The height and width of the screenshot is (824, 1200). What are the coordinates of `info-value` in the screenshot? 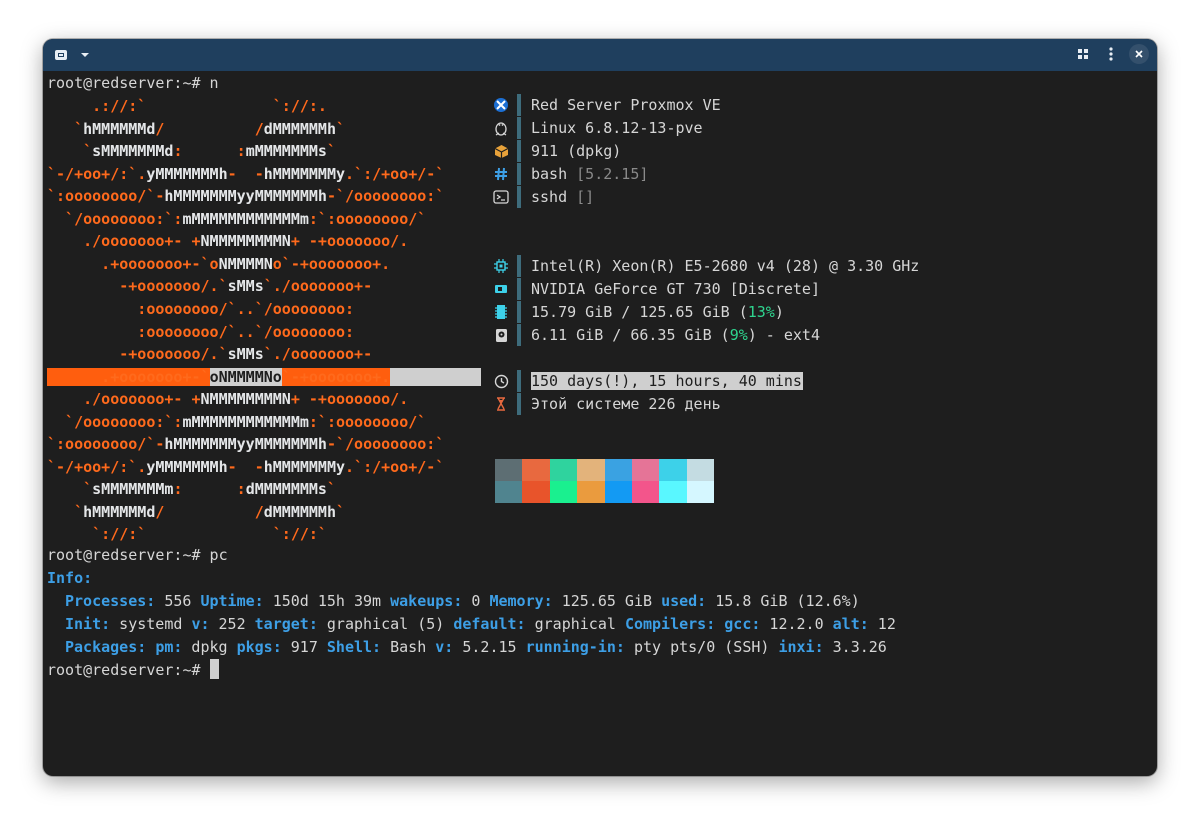 It's located at (150, 647).